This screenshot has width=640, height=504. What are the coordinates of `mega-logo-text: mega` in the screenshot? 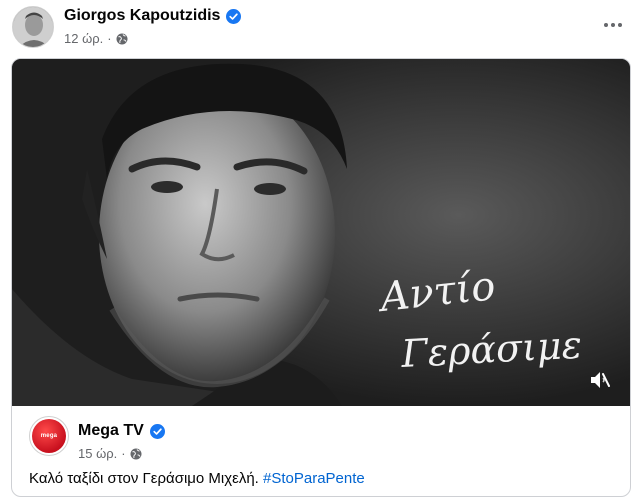 It's located at (49, 436).